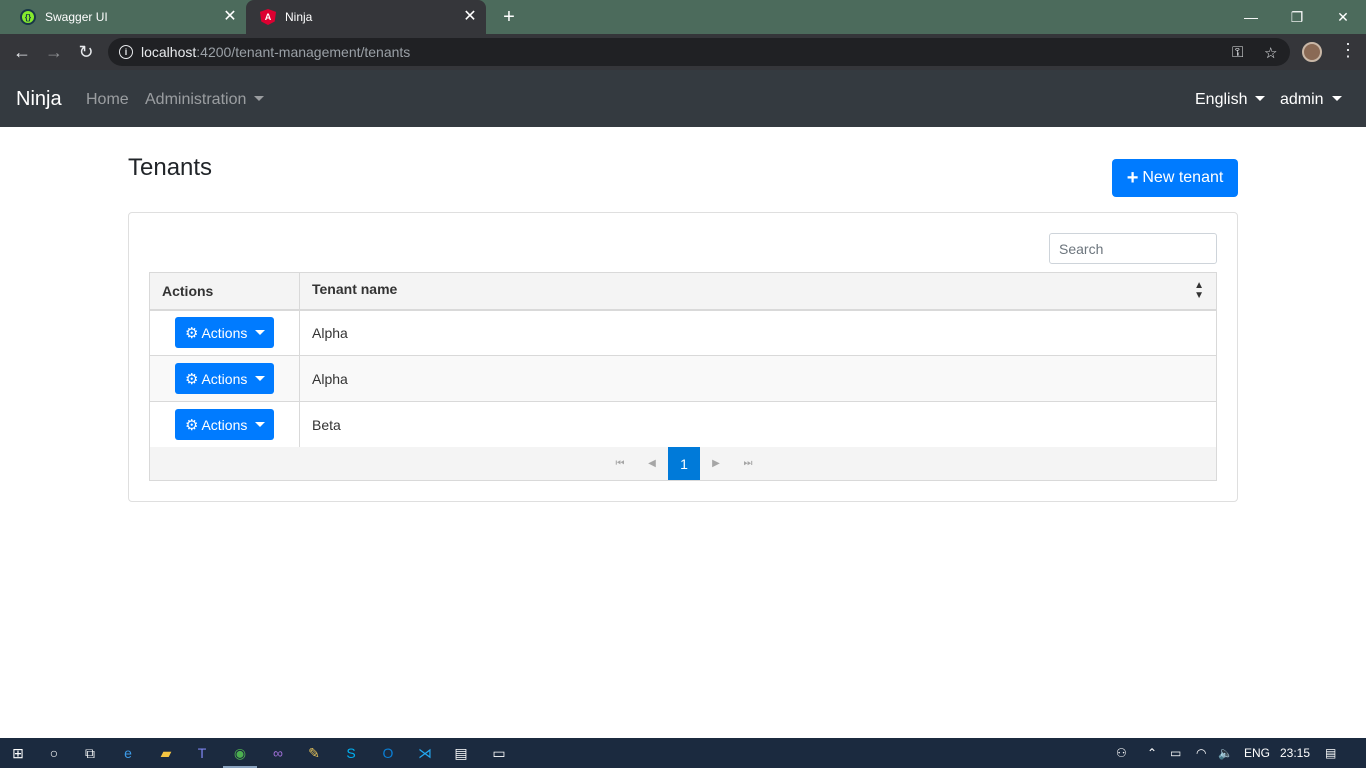 The height and width of the screenshot is (768, 1366). Describe the element at coordinates (90, 753) in the screenshot. I see `task-view-icon: ⧉` at that location.